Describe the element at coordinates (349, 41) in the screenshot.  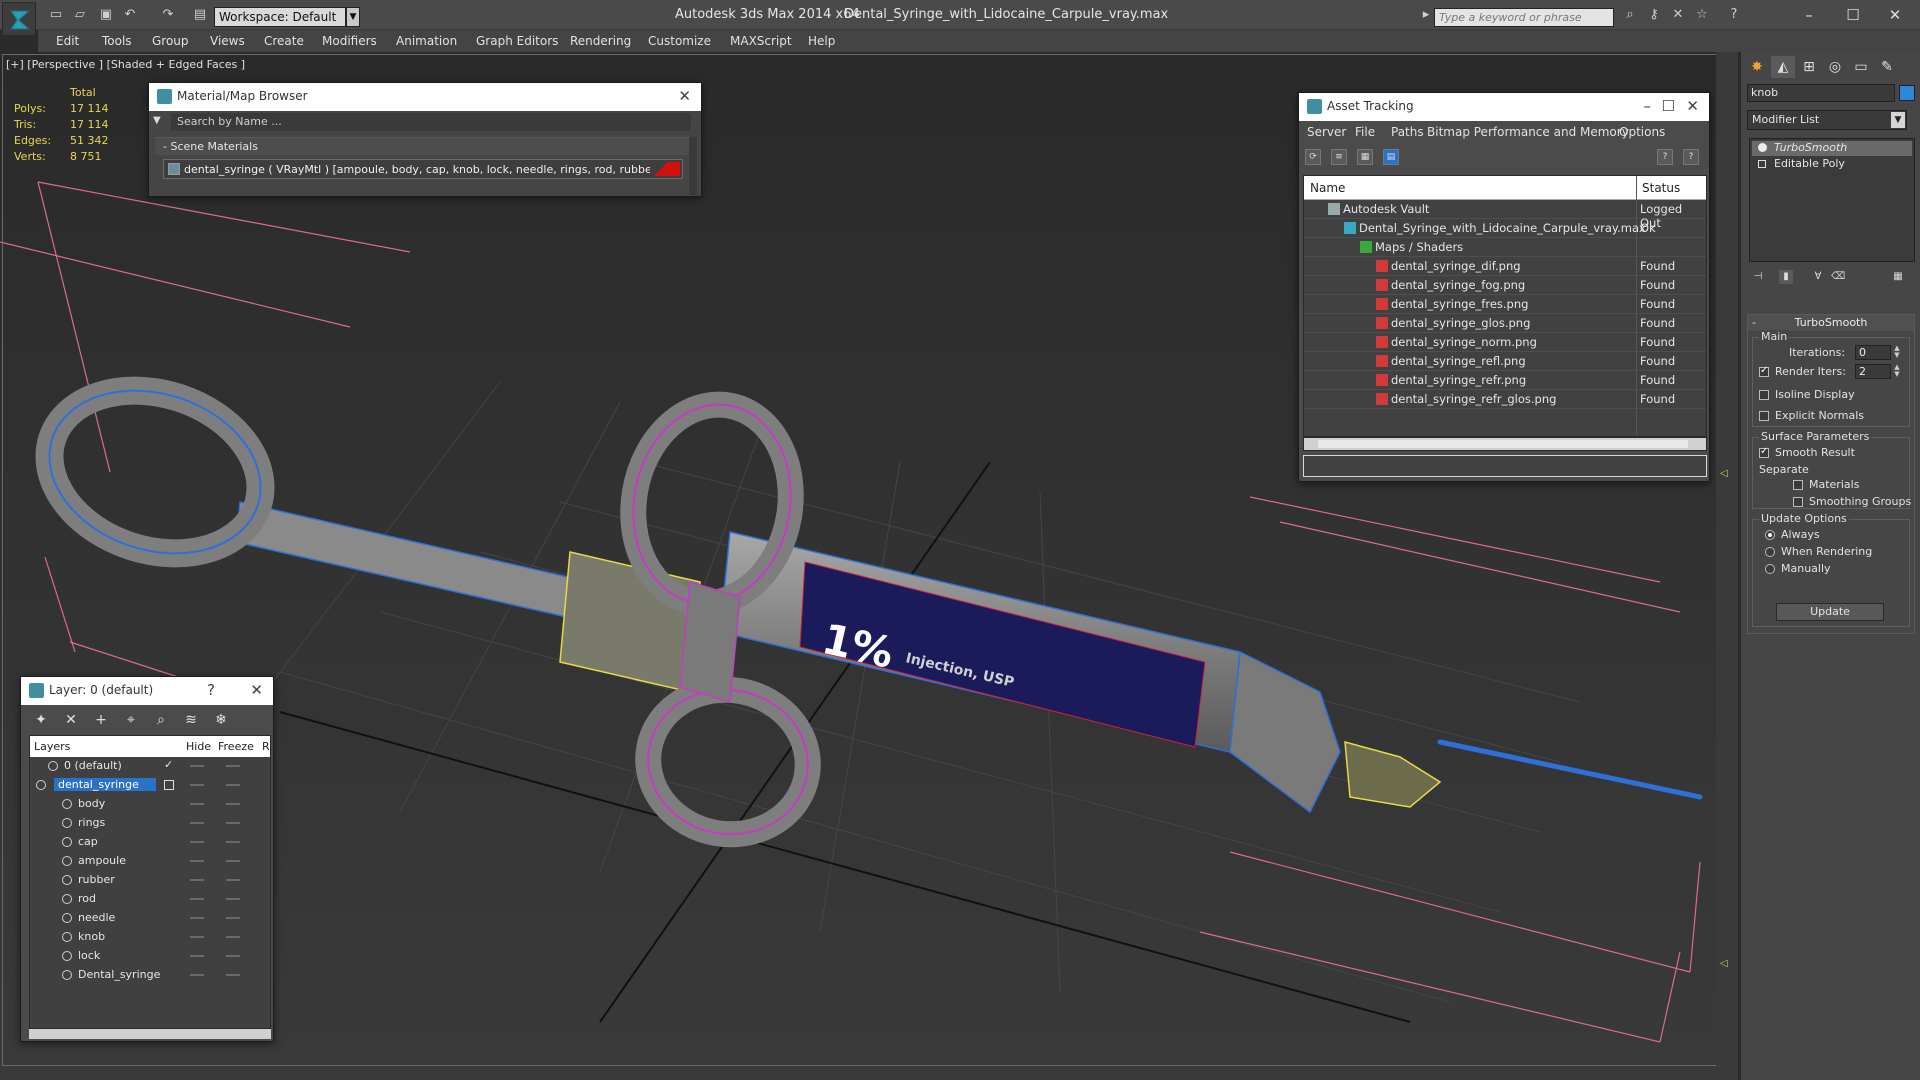
I see `menu-modifiers: Modifiers` at that location.